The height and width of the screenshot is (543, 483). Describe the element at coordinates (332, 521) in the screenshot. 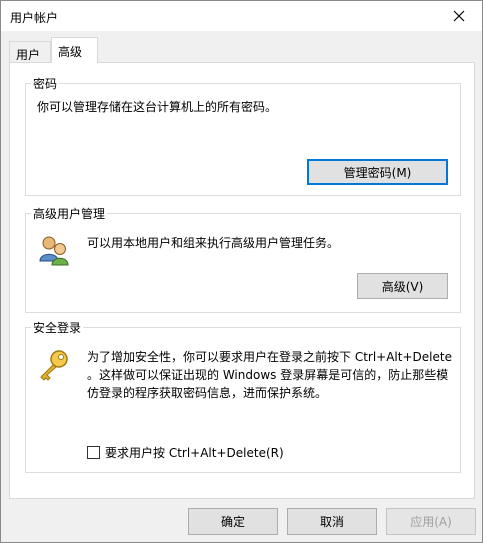

I see `cancel-button: 取消` at that location.